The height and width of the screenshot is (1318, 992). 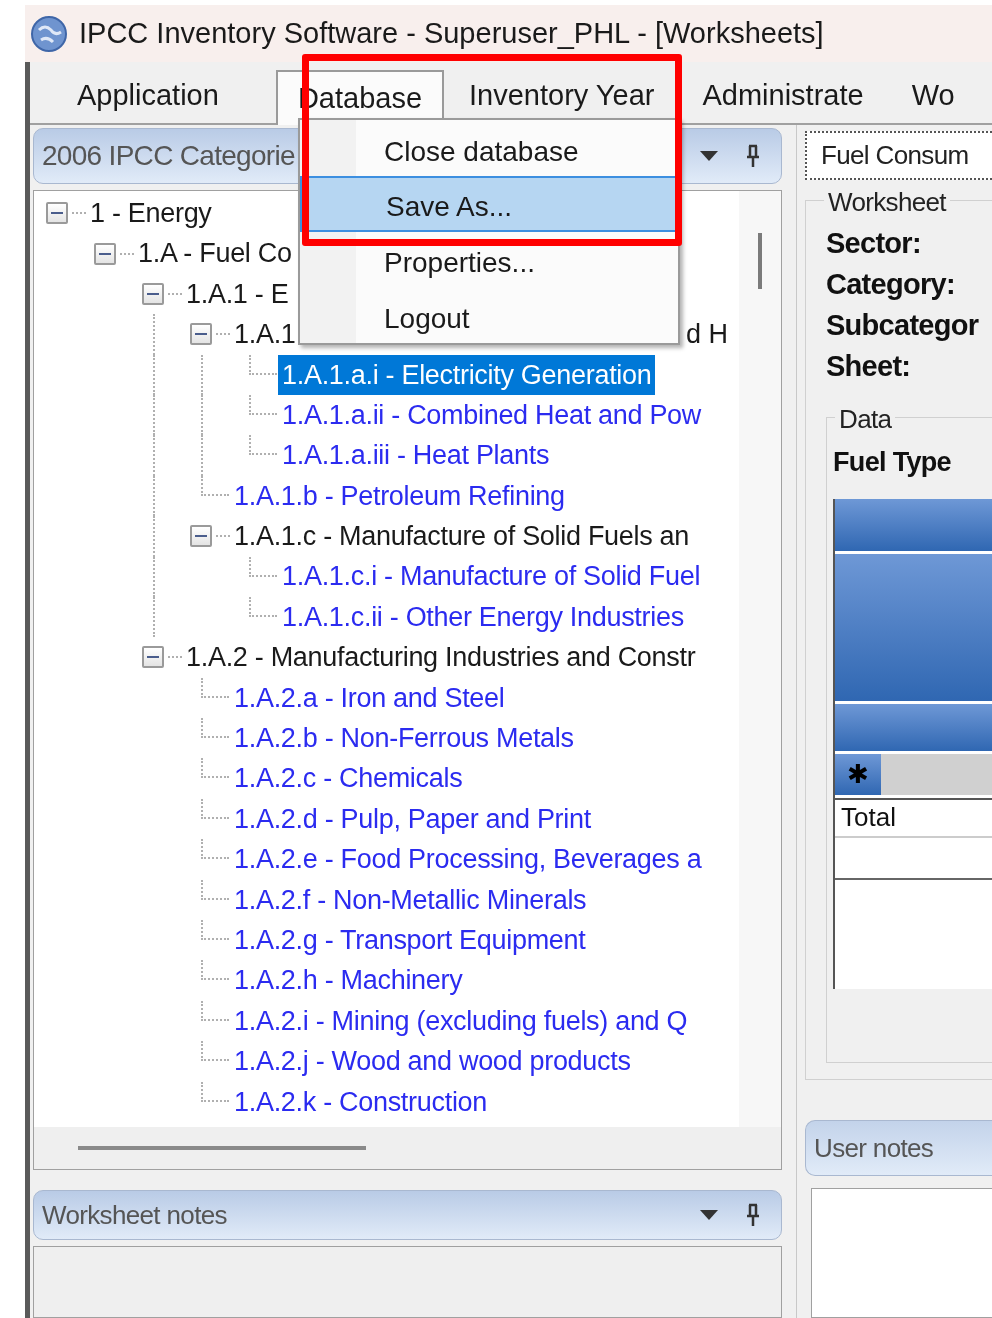 What do you see at coordinates (562, 95) in the screenshot?
I see `menu-item: Inventory Year` at bounding box center [562, 95].